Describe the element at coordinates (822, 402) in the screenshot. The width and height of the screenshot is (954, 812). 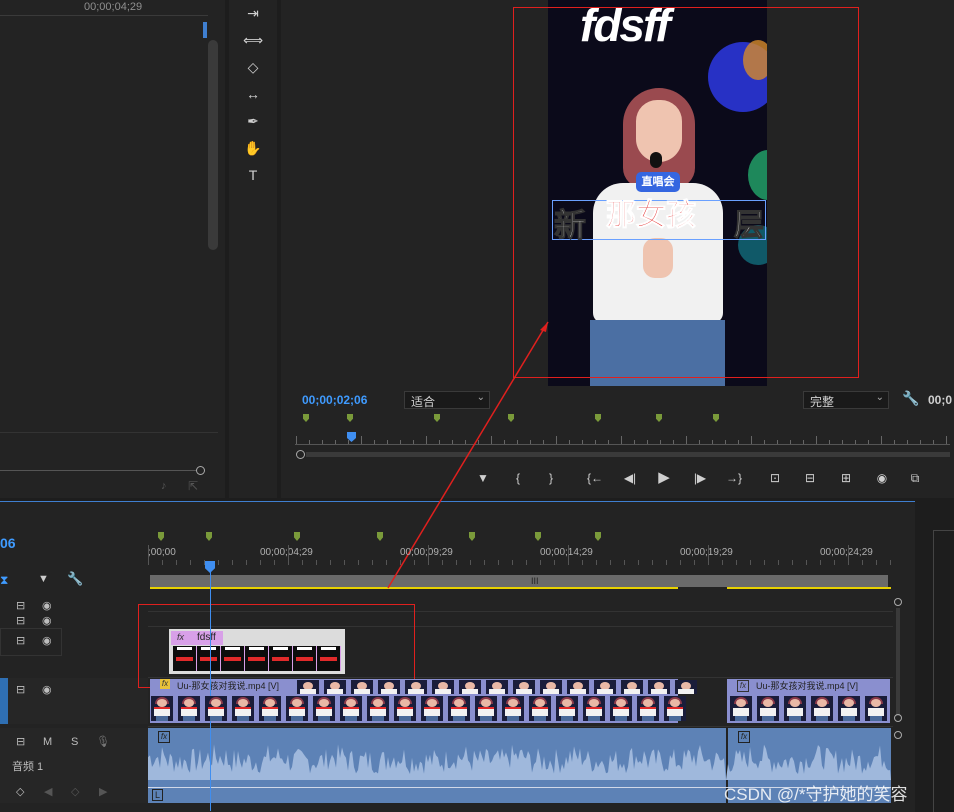
I see `quality-dropdown-value: 完整` at that location.